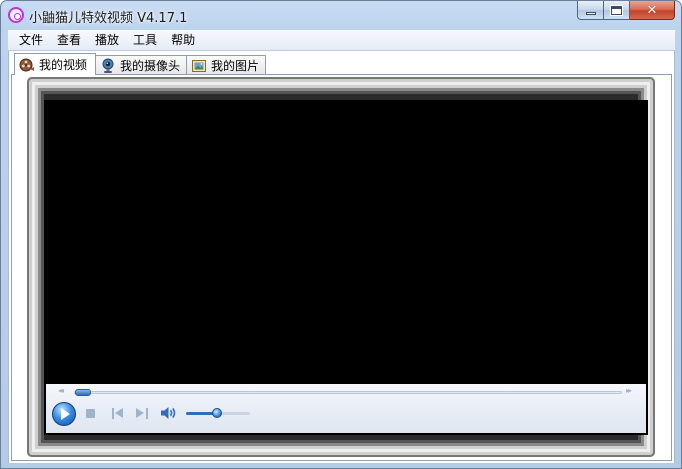 This screenshot has height=469, width=682. I want to click on minimize-icon, so click(590, 13).